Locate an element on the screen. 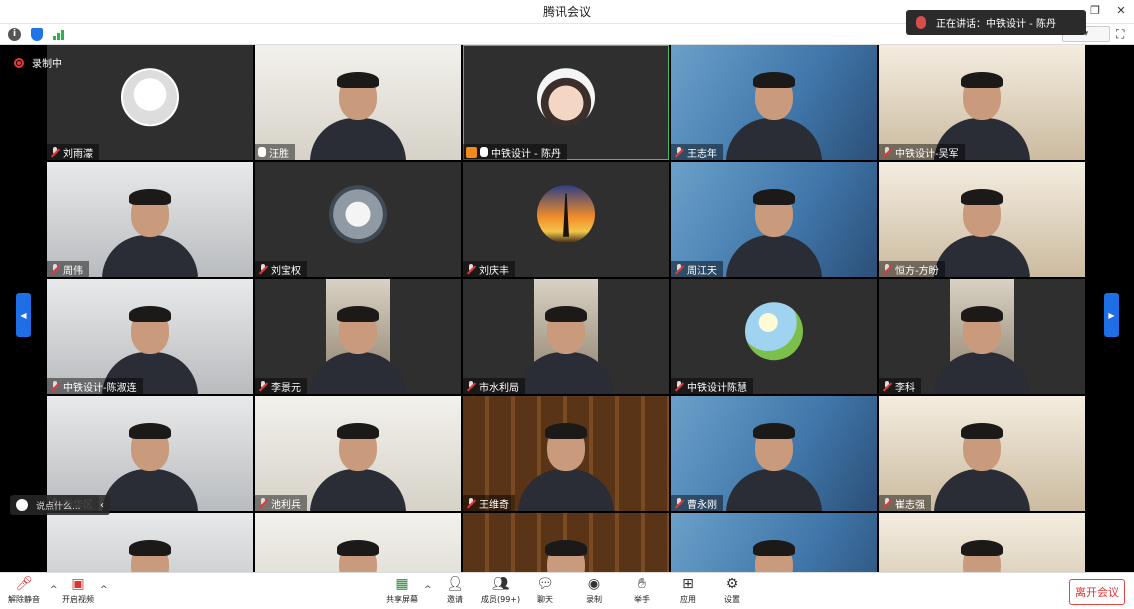 The height and width of the screenshot is (609, 1134). apps-button: ⊞ 应用 is located at coordinates (688, 590).